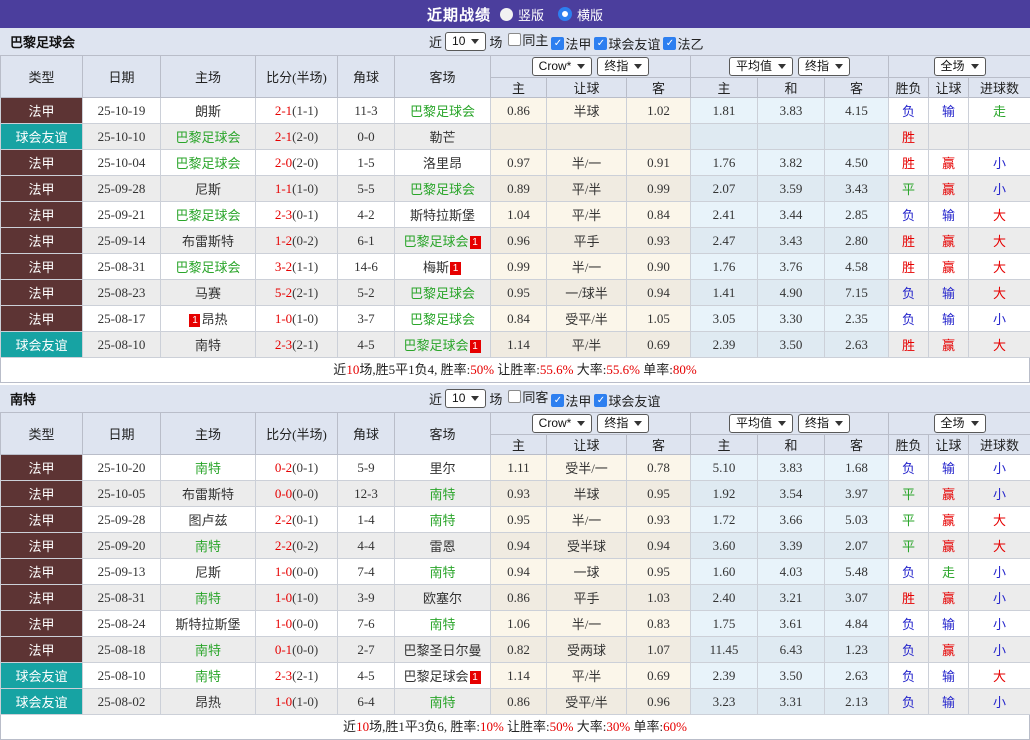 The width and height of the screenshot is (1030, 740). What do you see at coordinates (297, 111) in the screenshot?
I see `match-score: 2-1(1-1)` at bounding box center [297, 111].